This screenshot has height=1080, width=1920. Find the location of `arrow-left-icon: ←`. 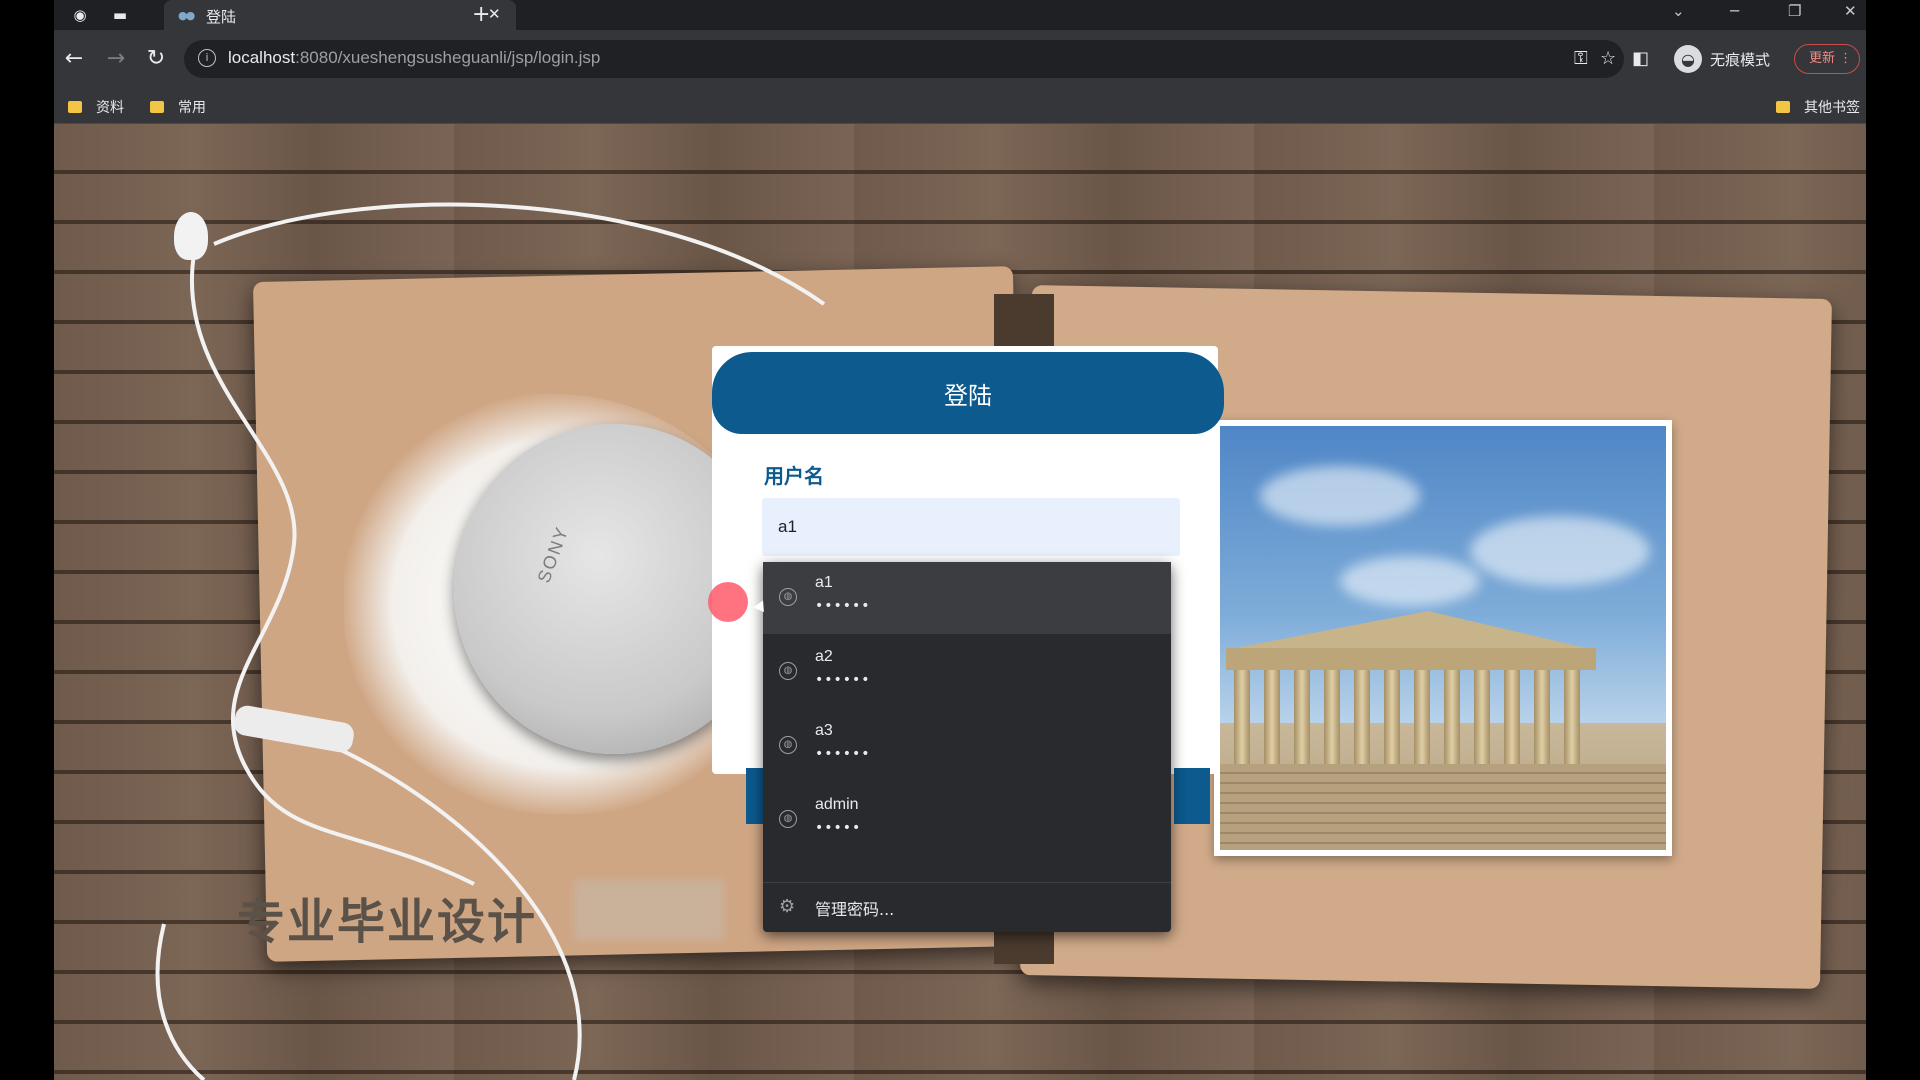

arrow-left-icon: ← is located at coordinates (74, 58).